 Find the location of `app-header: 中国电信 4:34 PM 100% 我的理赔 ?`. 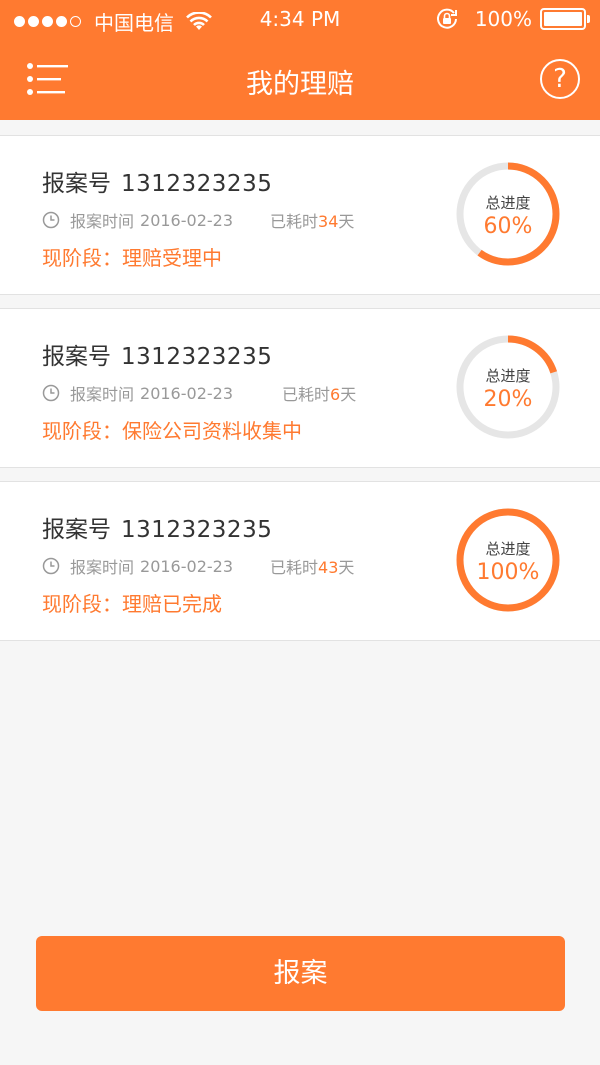

app-header: 中国电信 4:34 PM 100% 我的理赔 ? is located at coordinates (300, 60).